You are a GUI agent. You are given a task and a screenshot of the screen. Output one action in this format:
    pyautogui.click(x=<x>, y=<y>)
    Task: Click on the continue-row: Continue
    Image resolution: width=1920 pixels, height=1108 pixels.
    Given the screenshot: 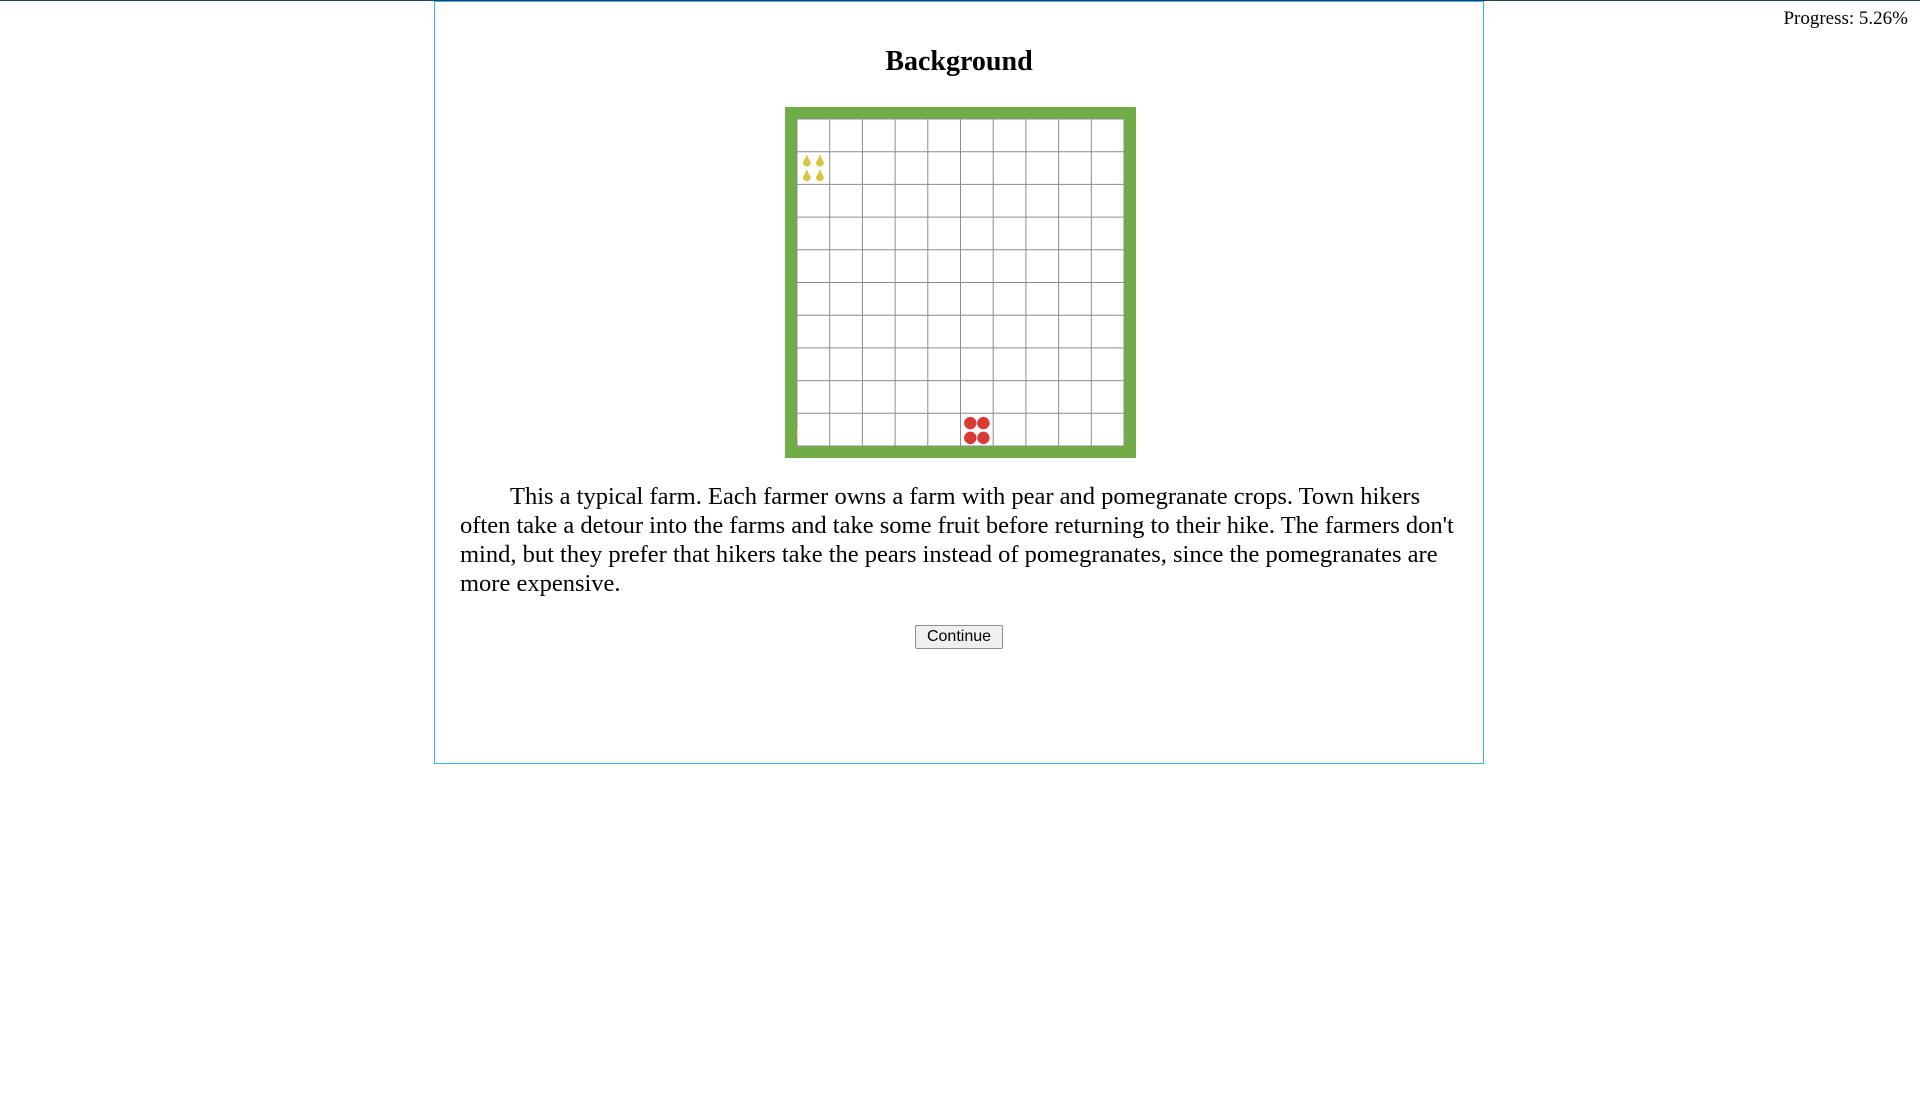 What is the action you would take?
    pyautogui.click(x=959, y=637)
    